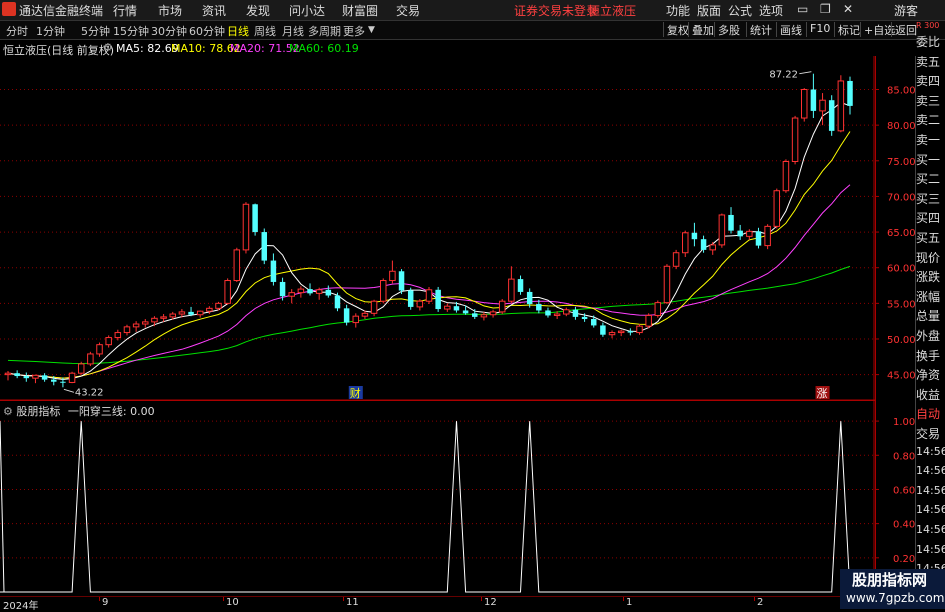  I want to click on sidebar-item: 买一, so click(928, 159).